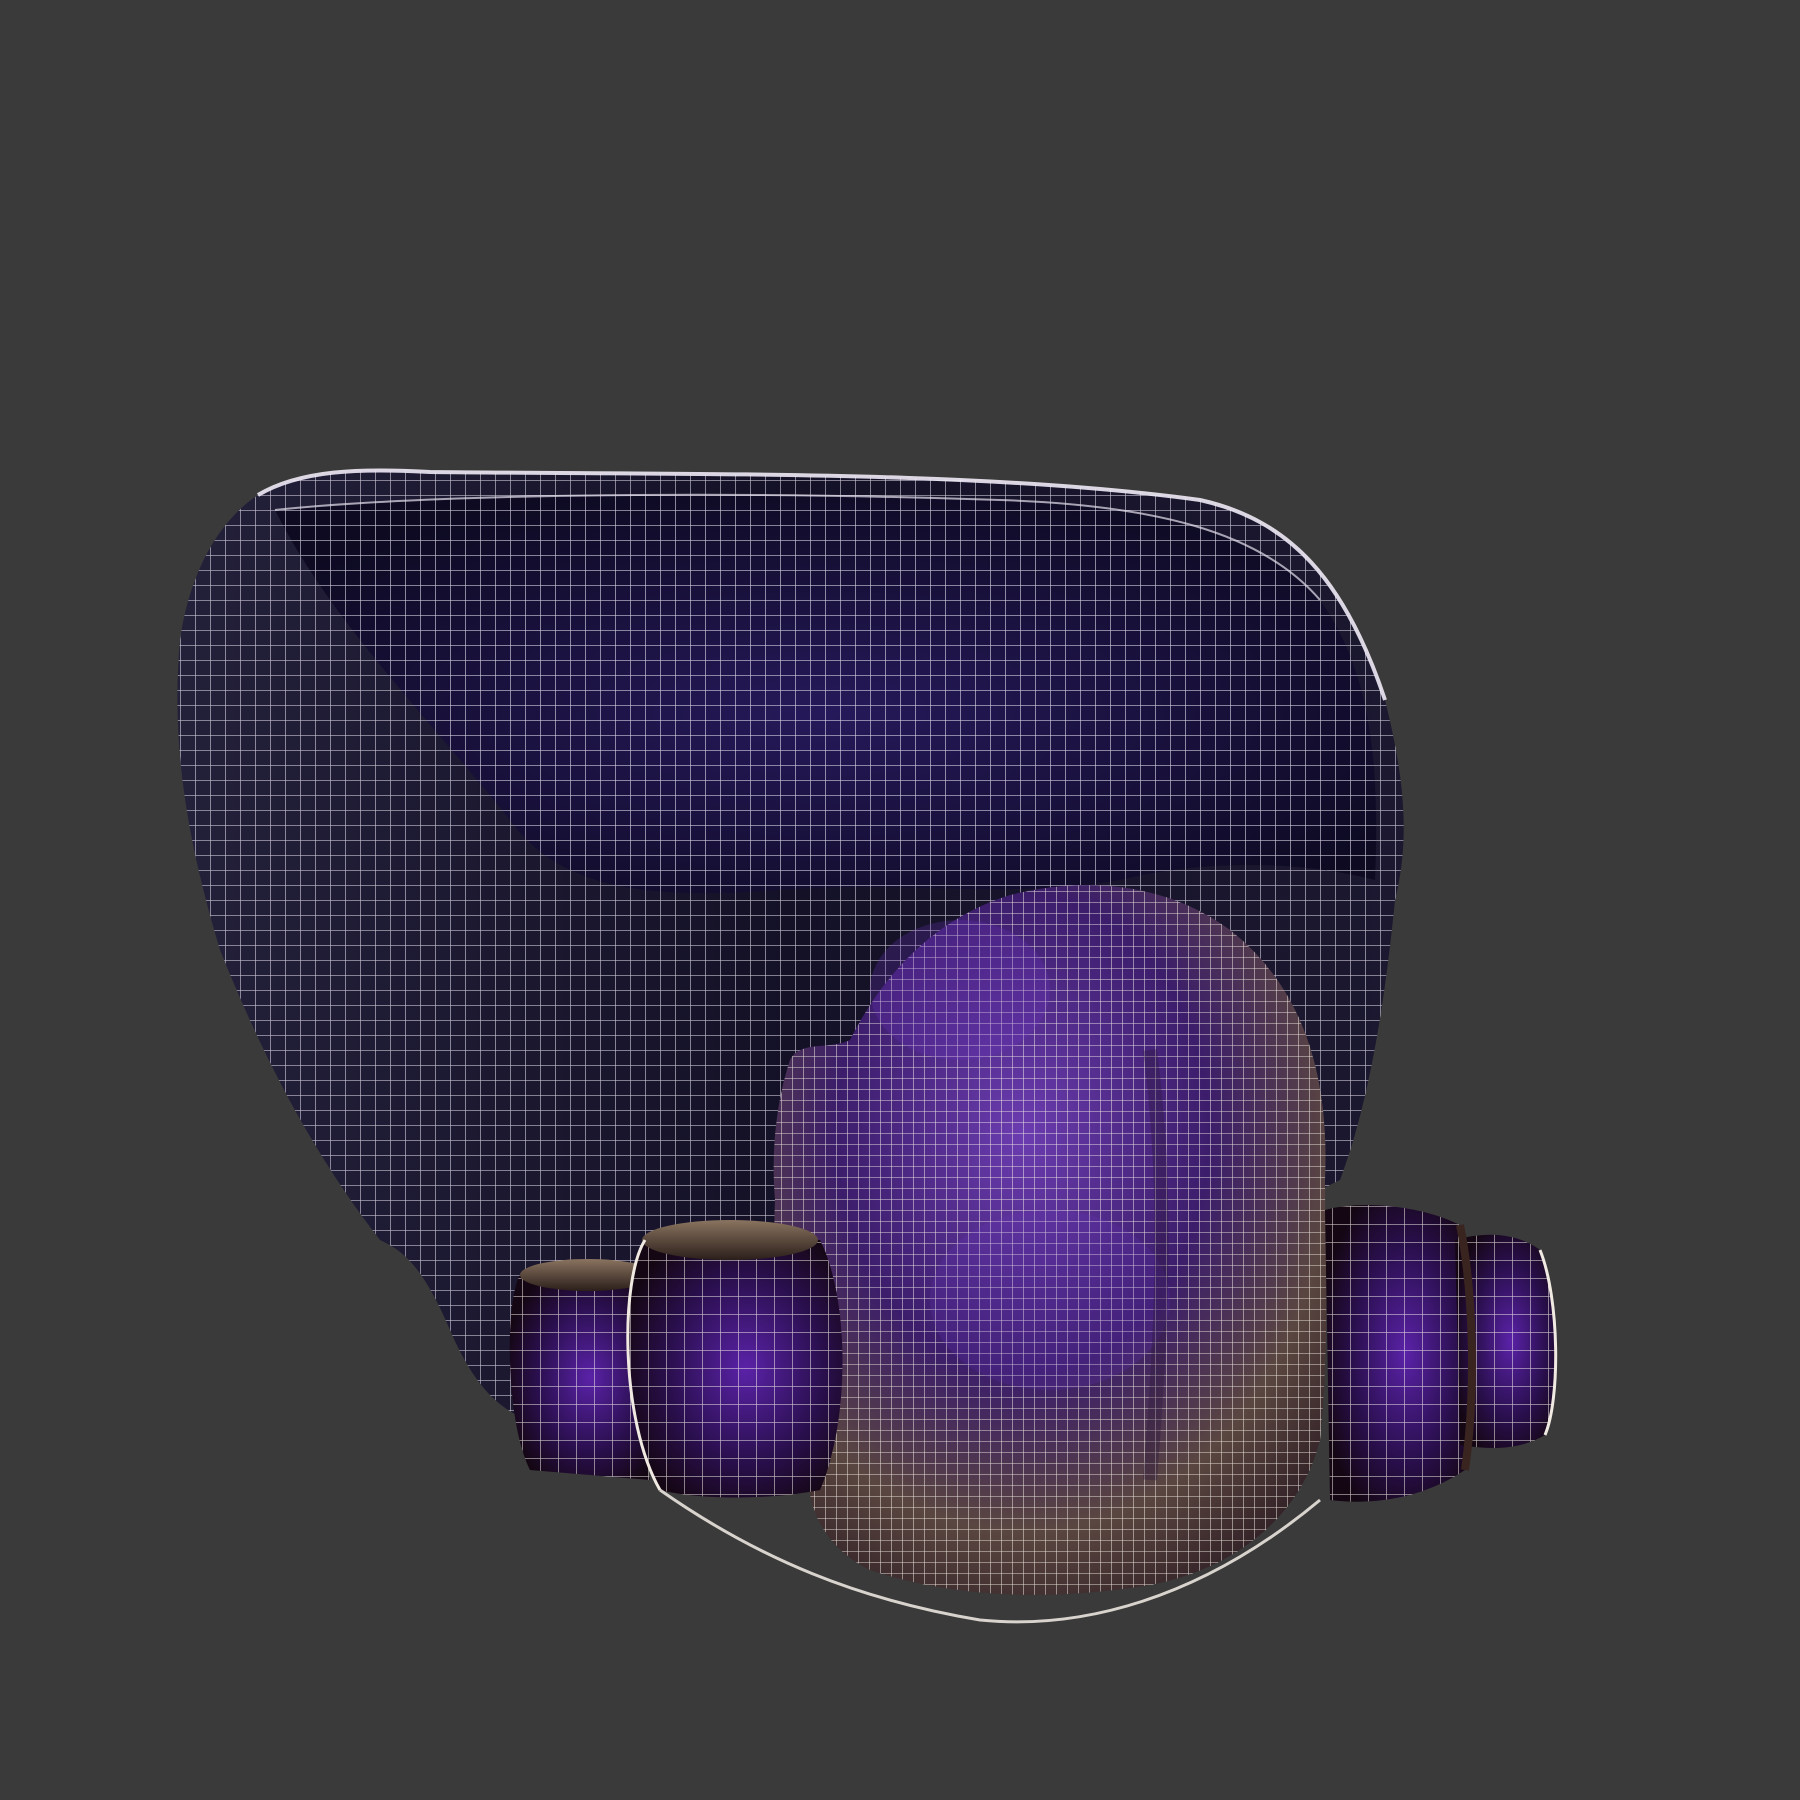 This screenshot has height=1800, width=1800. I want to click on left-filter-cartridge, so click(676, 1359).